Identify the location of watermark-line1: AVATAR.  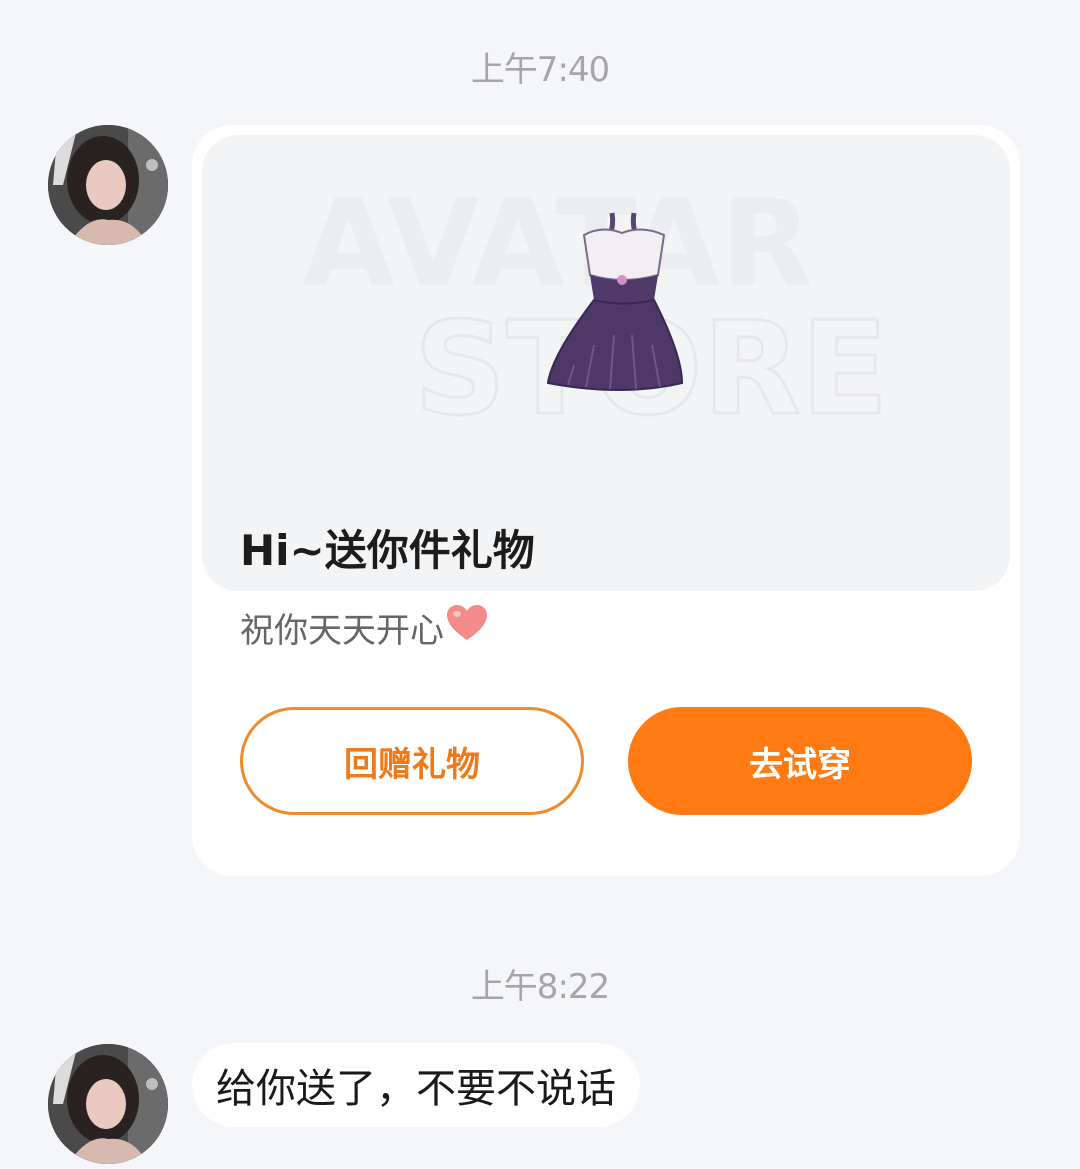
(557, 244).